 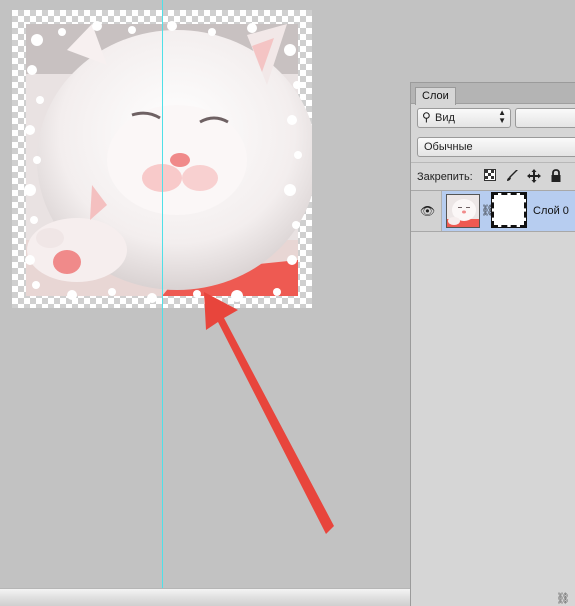 What do you see at coordinates (426, 117) in the screenshot?
I see `search-icon: ⚲` at bounding box center [426, 117].